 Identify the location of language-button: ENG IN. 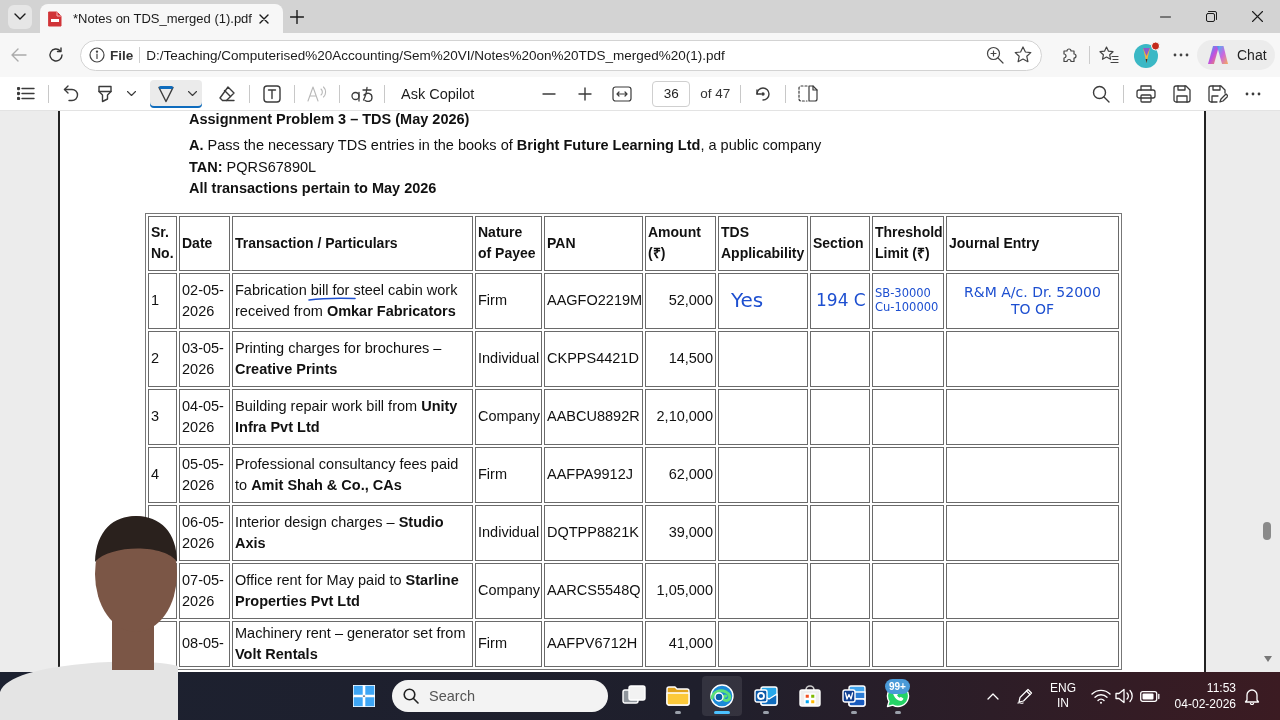
(1063, 696).